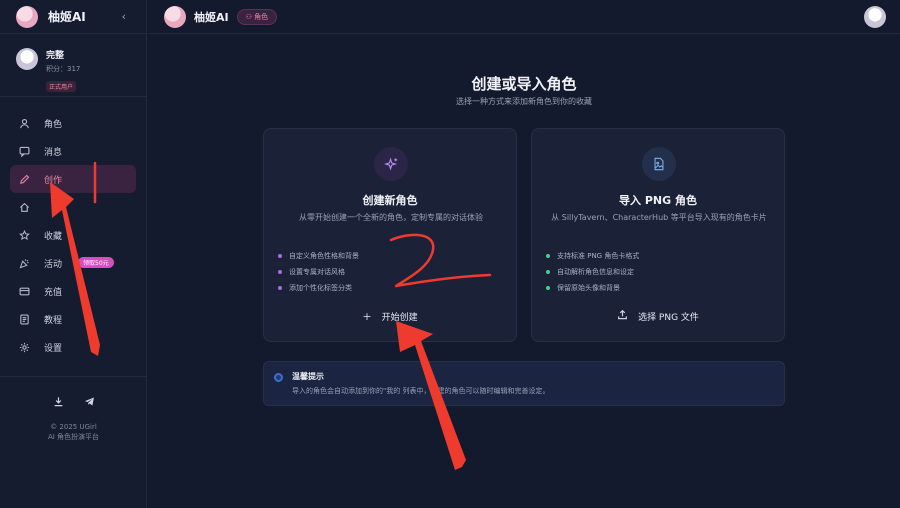  What do you see at coordinates (421, 391) in the screenshot?
I see `tip-text: 导入的角色会自动添加到你的"我的 列表中，创建的角色可以随时编辑和完善设定。` at bounding box center [421, 391].